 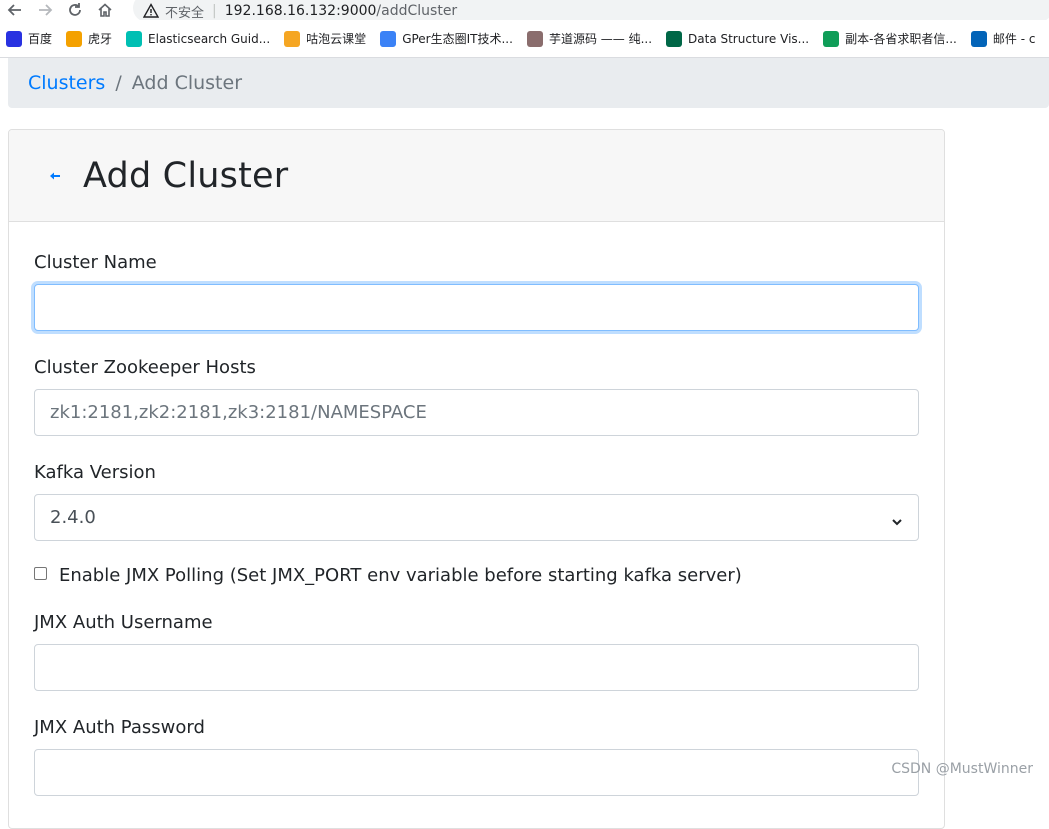 What do you see at coordinates (978, 38) in the screenshot?
I see `outlook-icon` at bounding box center [978, 38].